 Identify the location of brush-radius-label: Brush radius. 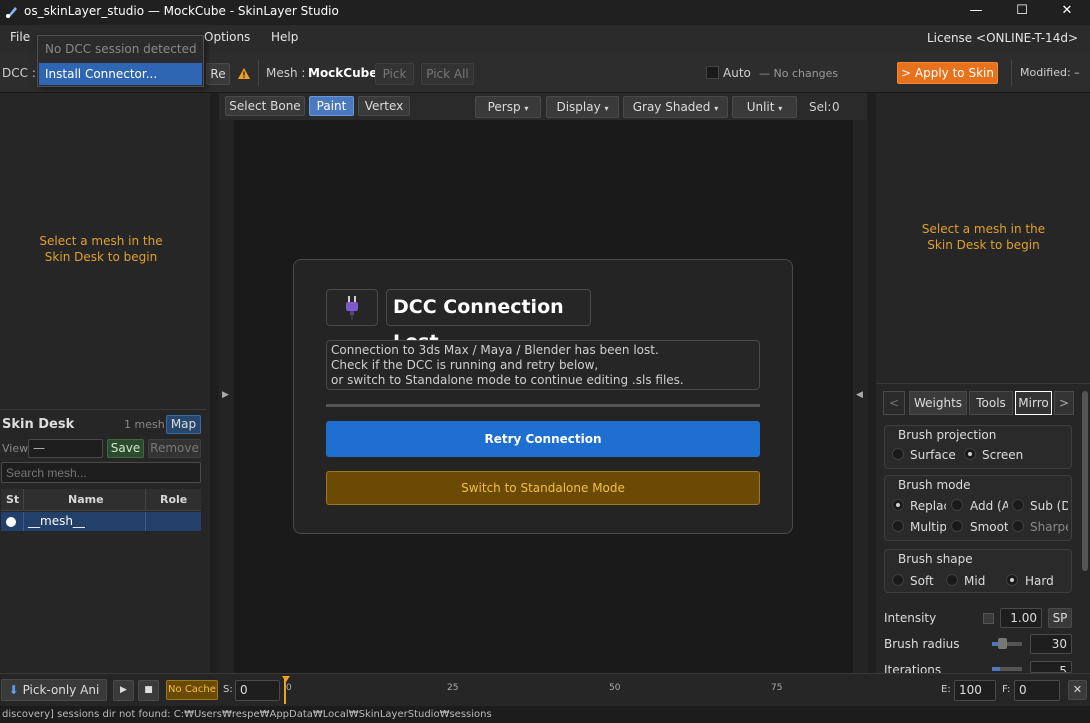
(922, 644).